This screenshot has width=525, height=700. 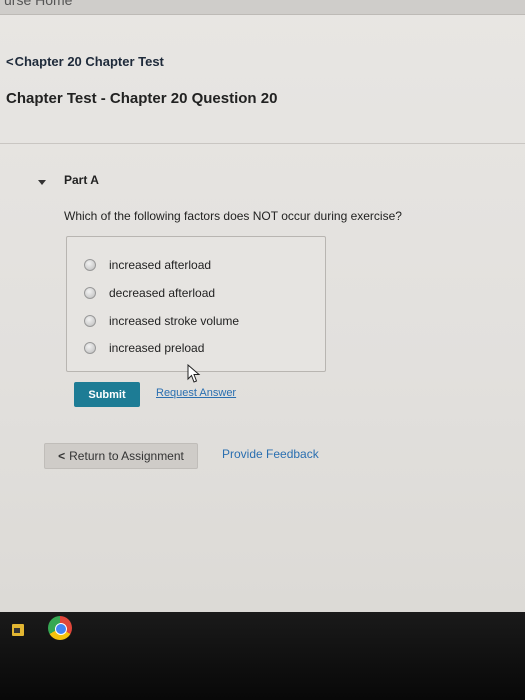 What do you see at coordinates (81, 180) in the screenshot?
I see `part-label: Part A` at bounding box center [81, 180].